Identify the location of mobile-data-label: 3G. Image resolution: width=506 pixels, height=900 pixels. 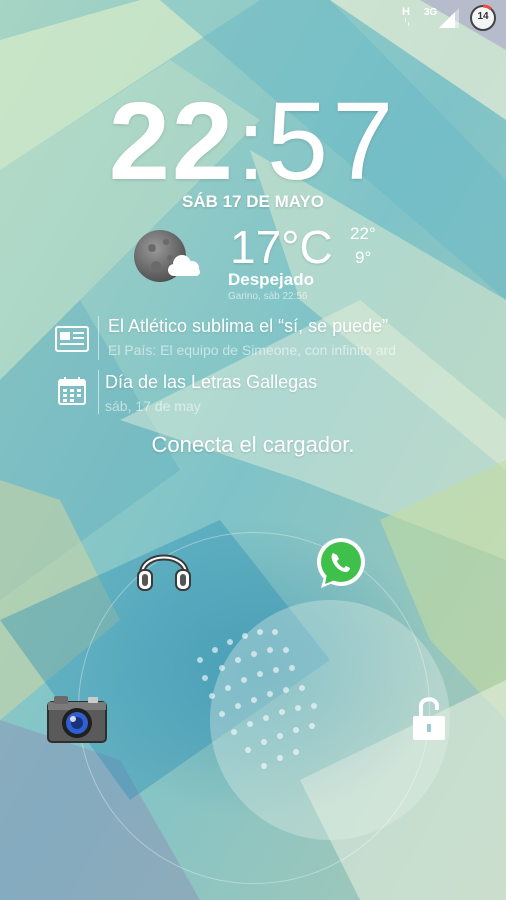
(431, 12).